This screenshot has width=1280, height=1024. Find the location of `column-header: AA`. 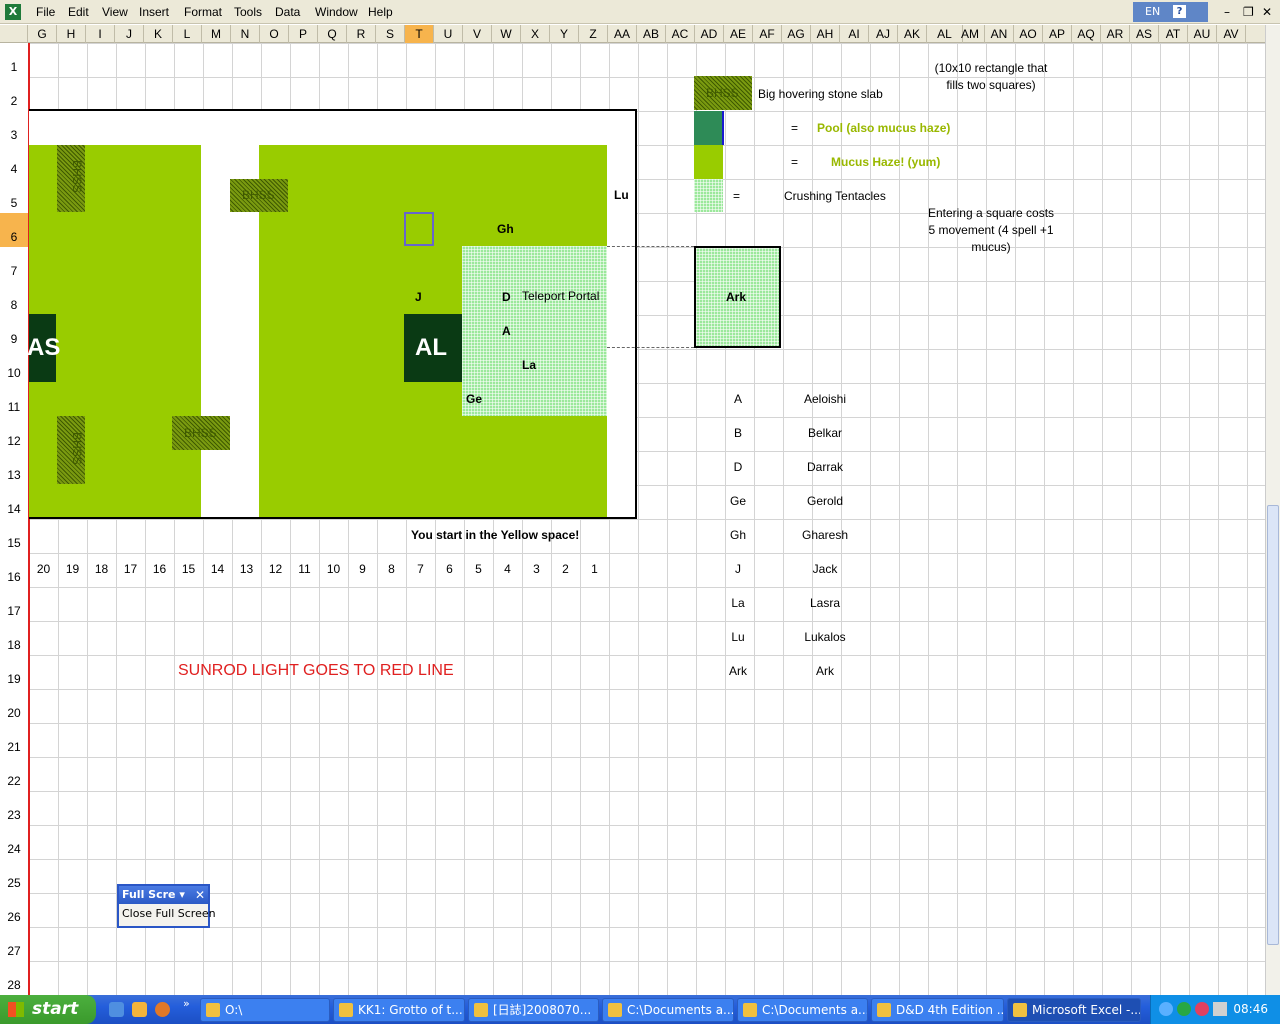

column-header: AA is located at coordinates (622, 34).